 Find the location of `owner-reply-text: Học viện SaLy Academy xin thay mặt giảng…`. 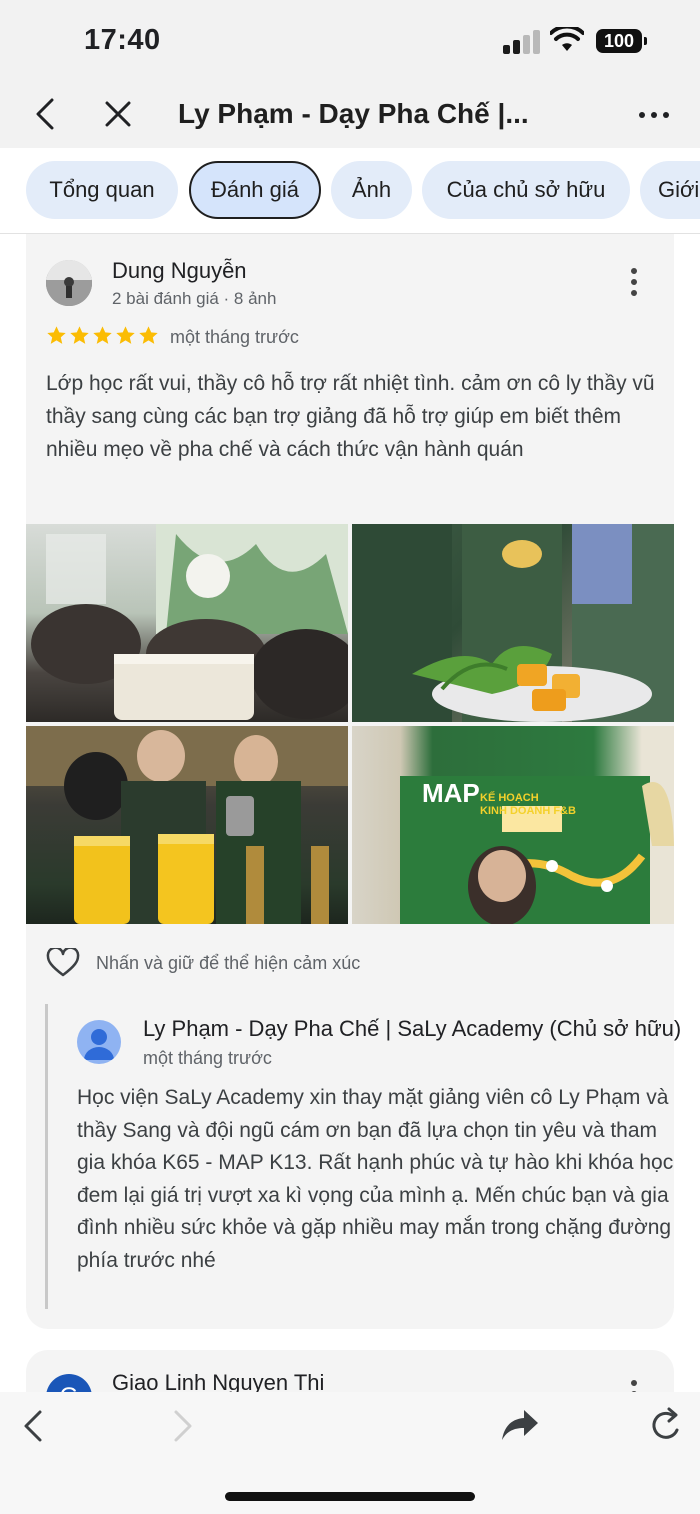

owner-reply-text: Học viện SaLy Academy xin thay mặt giảng… is located at coordinates (375, 1179).